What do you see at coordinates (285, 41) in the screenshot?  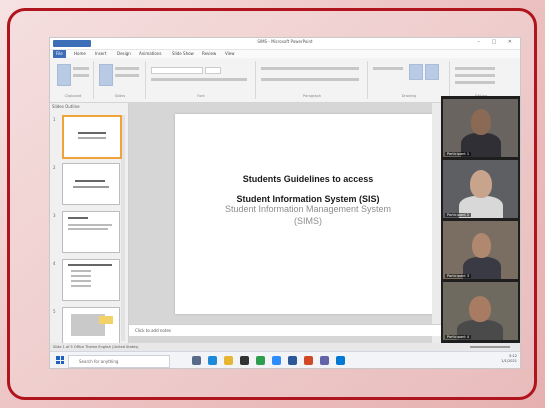 I see `window-title: SIMS - Microsoft PowerPoint` at bounding box center [285, 41].